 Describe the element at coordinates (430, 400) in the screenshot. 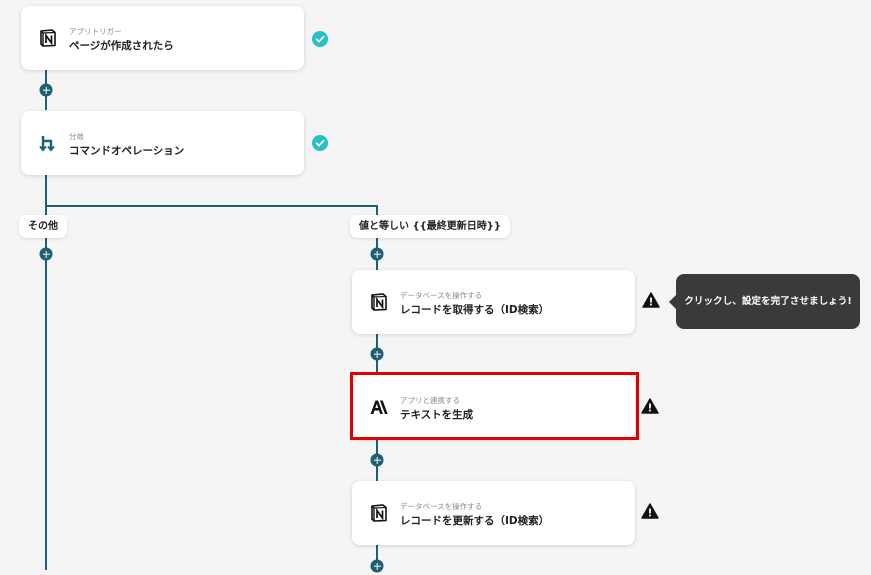

I see `action-subtitle: アプリと連携する` at that location.